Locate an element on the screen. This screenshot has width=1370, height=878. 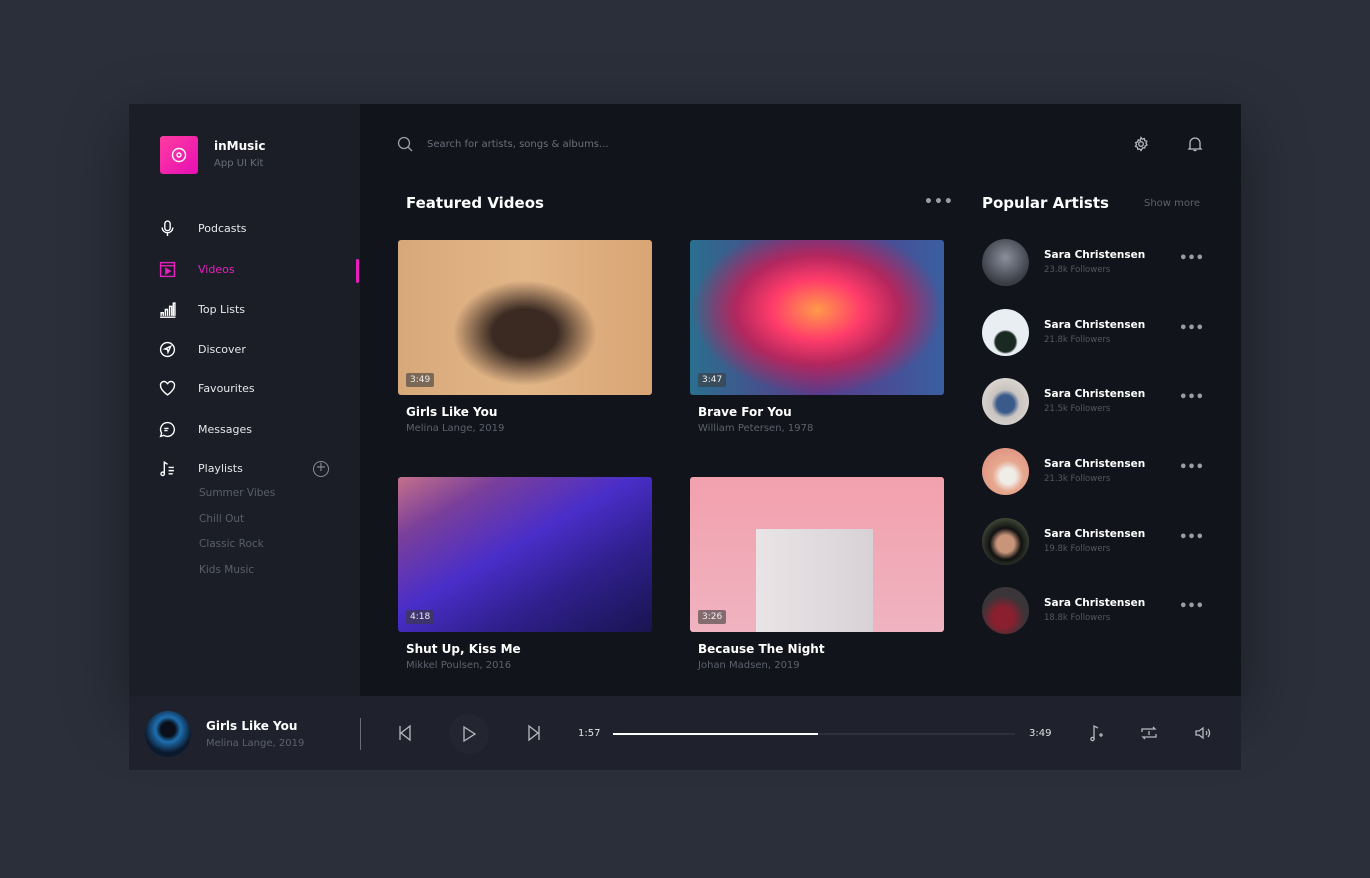
featured-videos-title: Featured Videos is located at coordinates (475, 203).